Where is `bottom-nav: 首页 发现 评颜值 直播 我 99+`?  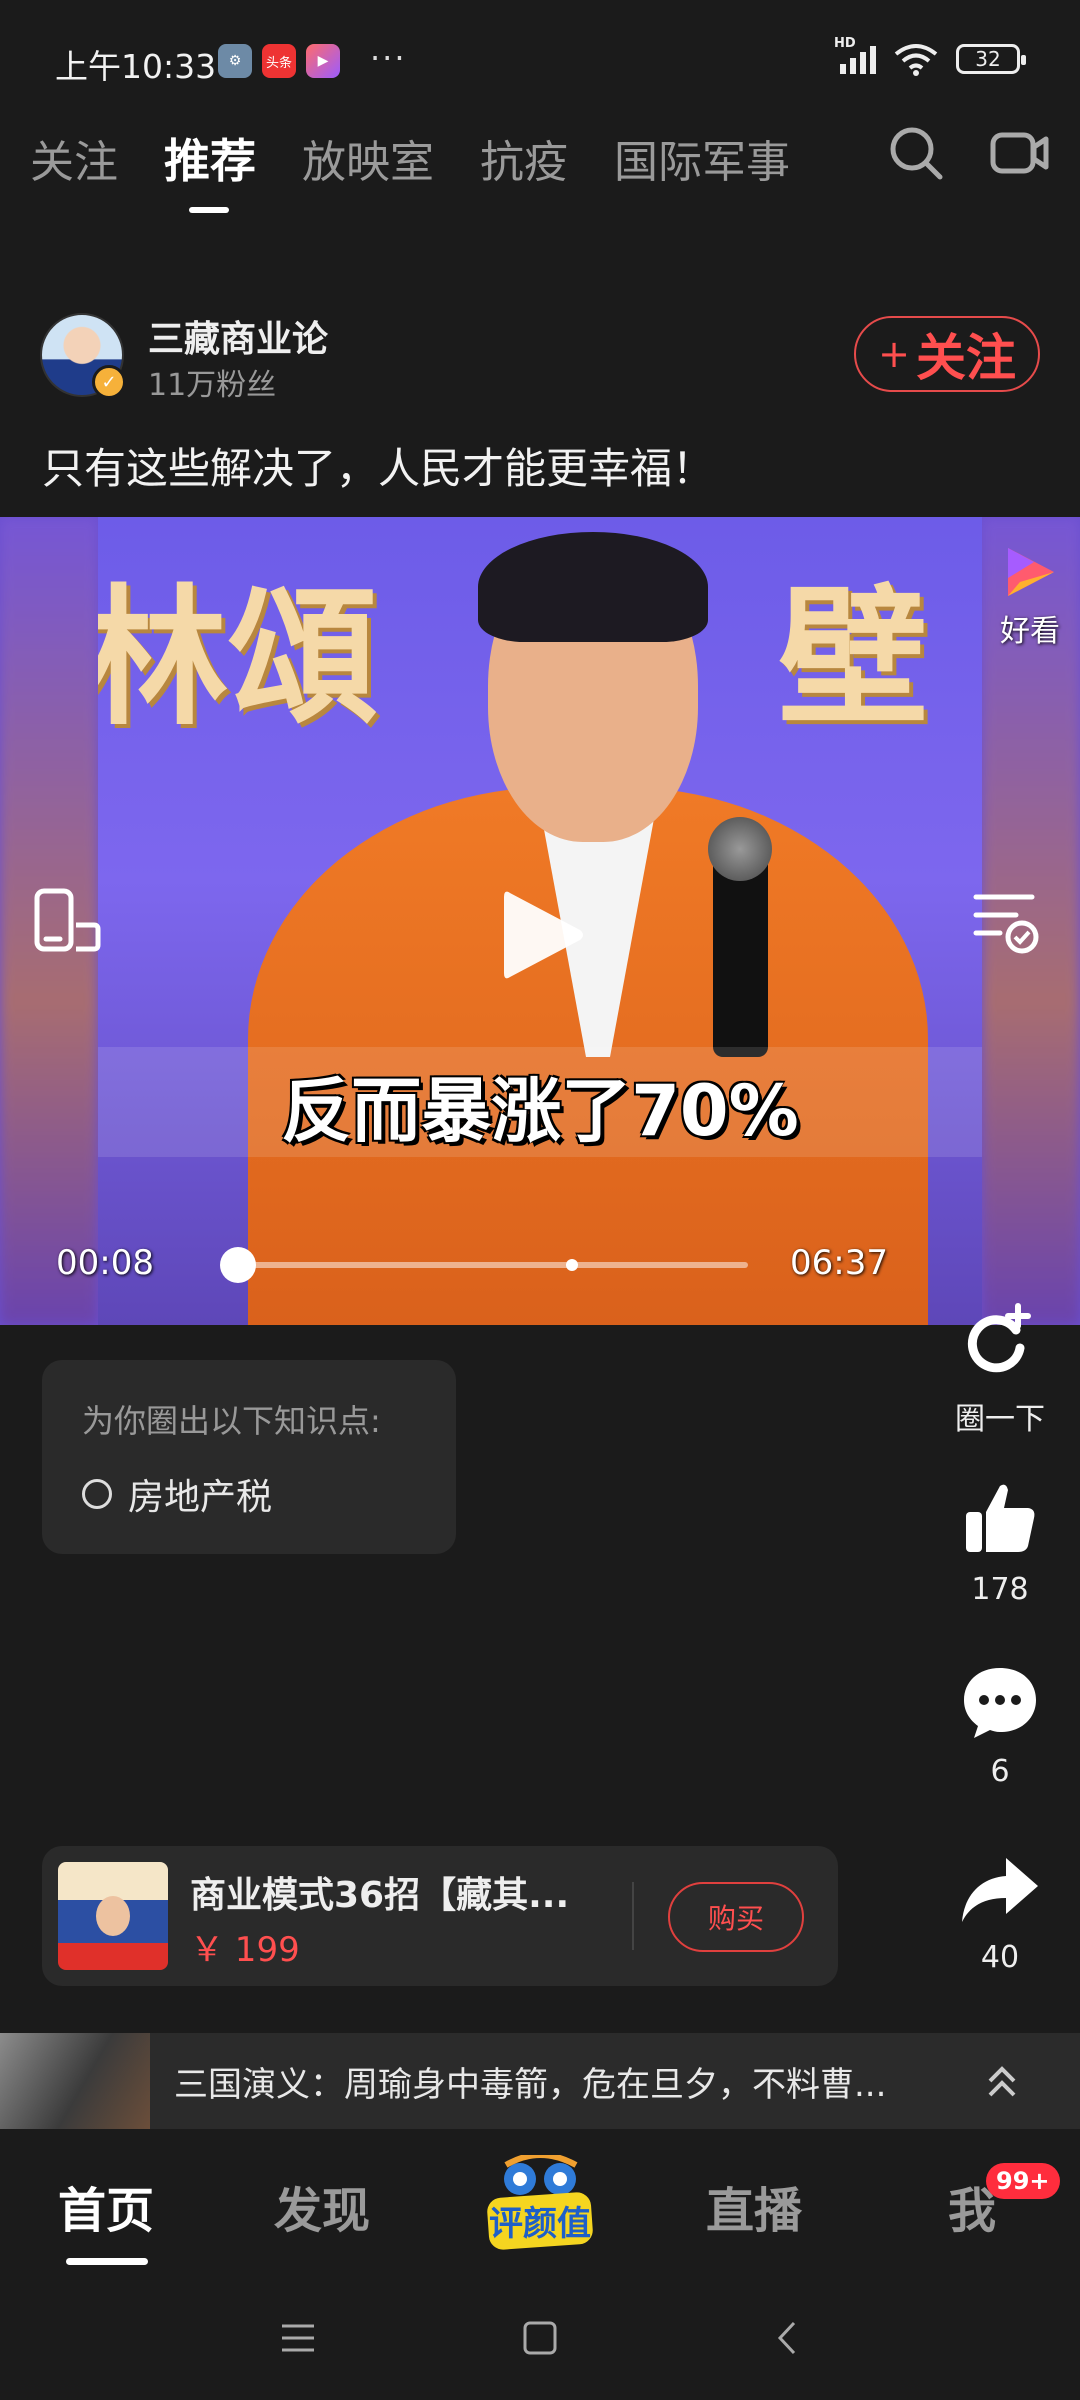
bottom-nav: 首页 发现 评颜值 直播 我 99+ is located at coordinates (540, 2207).